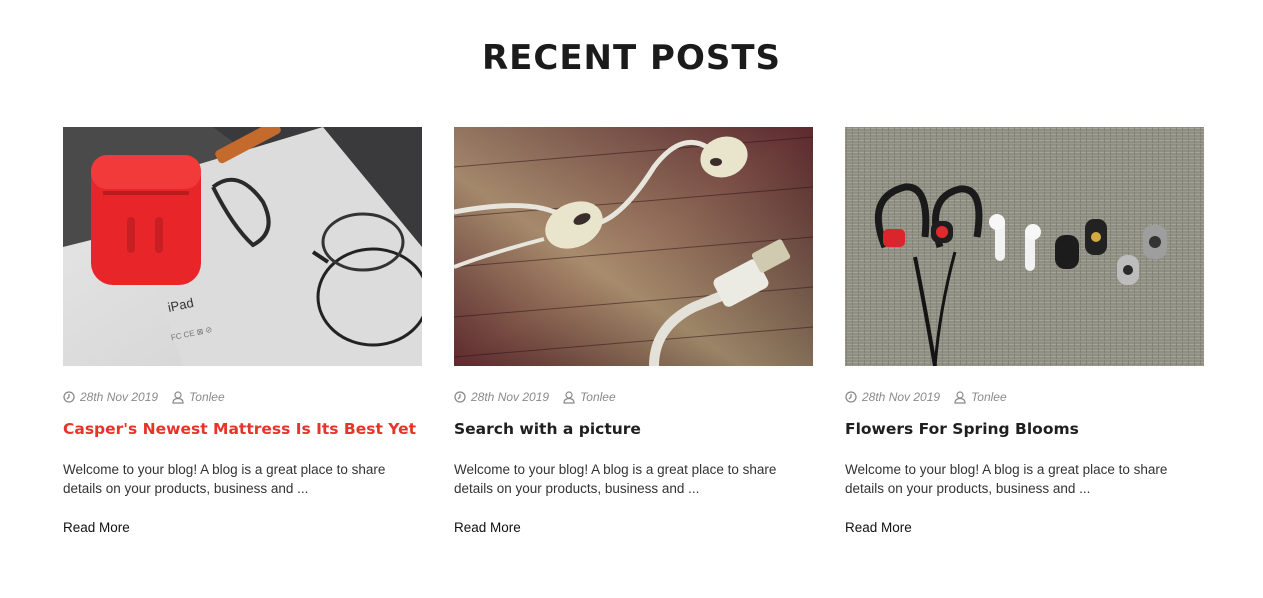 This screenshot has width=1263, height=598. What do you see at coordinates (242, 246) in the screenshot?
I see `post-image: iPad FC CE ⊠ ⊘` at bounding box center [242, 246].